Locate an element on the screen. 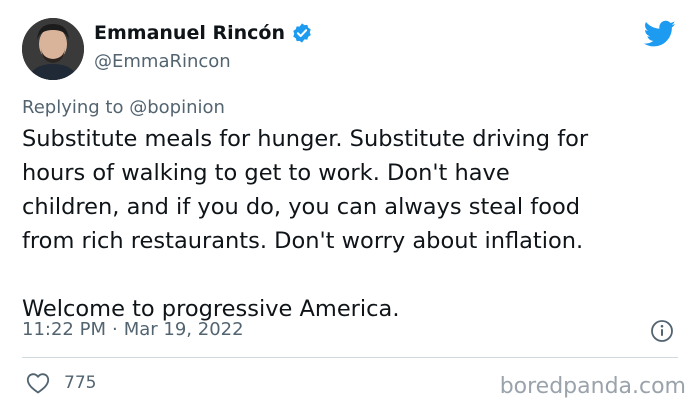 This screenshot has width=700, height=410. like-count: 775 is located at coordinates (80, 383).